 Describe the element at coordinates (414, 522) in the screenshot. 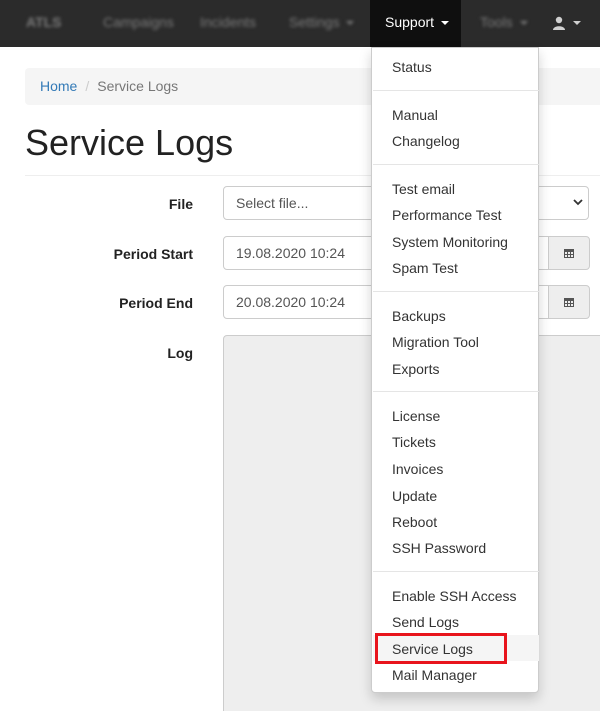

I see `menu-item-reboot: Reboot` at that location.